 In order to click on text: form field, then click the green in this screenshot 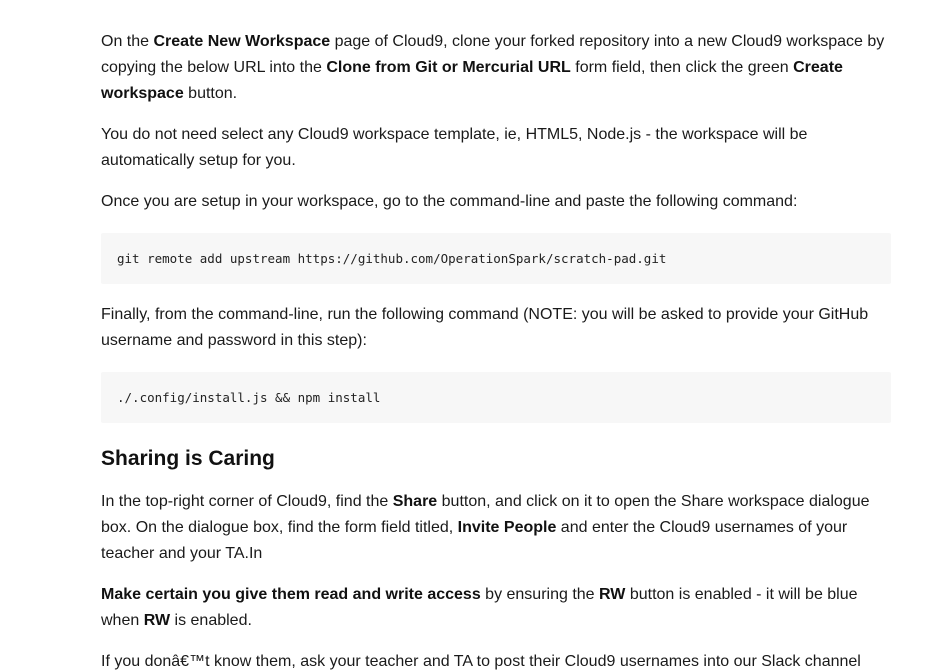, I will do `click(682, 67)`.